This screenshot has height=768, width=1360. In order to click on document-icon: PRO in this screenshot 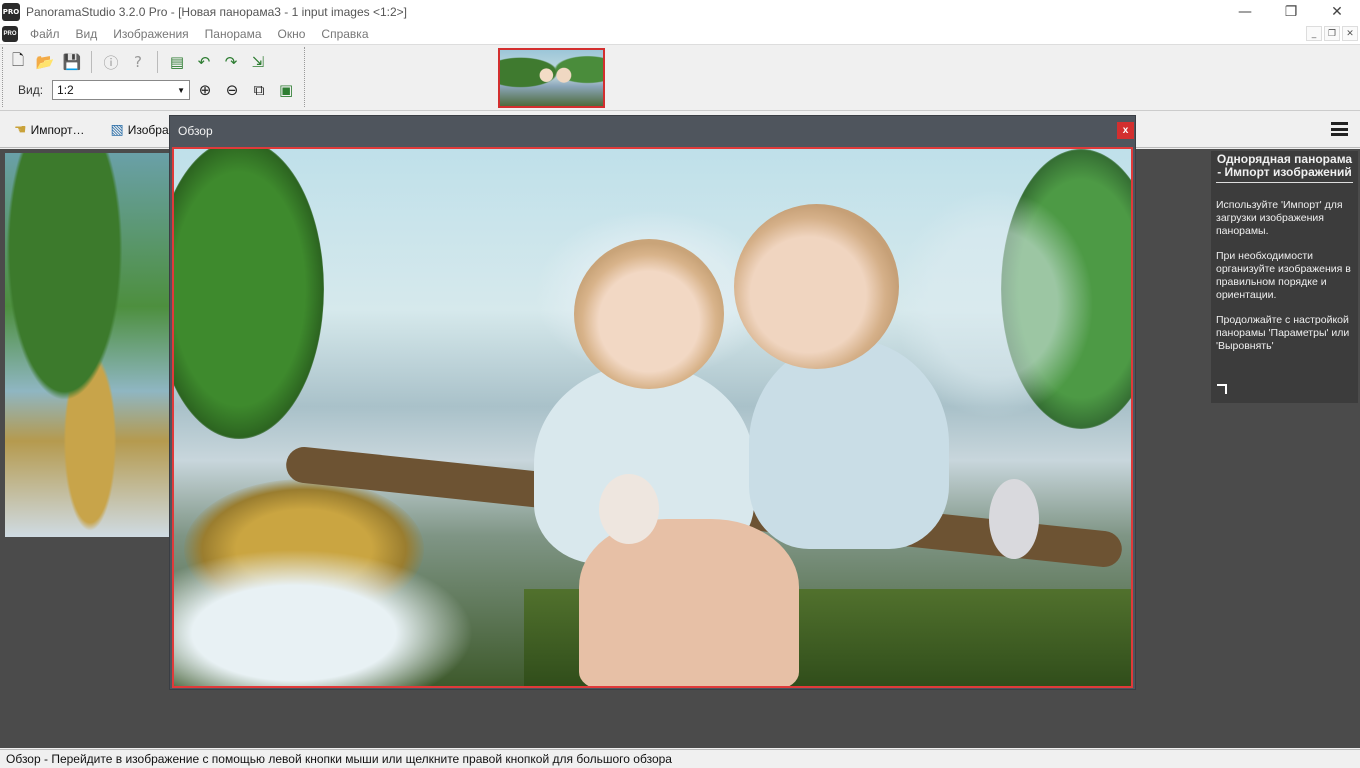, I will do `click(10, 34)`.